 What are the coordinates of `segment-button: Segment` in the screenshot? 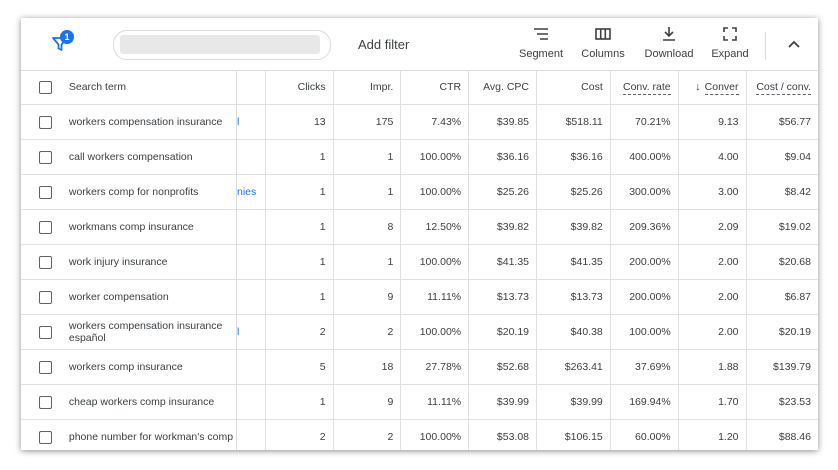 It's located at (541, 46).